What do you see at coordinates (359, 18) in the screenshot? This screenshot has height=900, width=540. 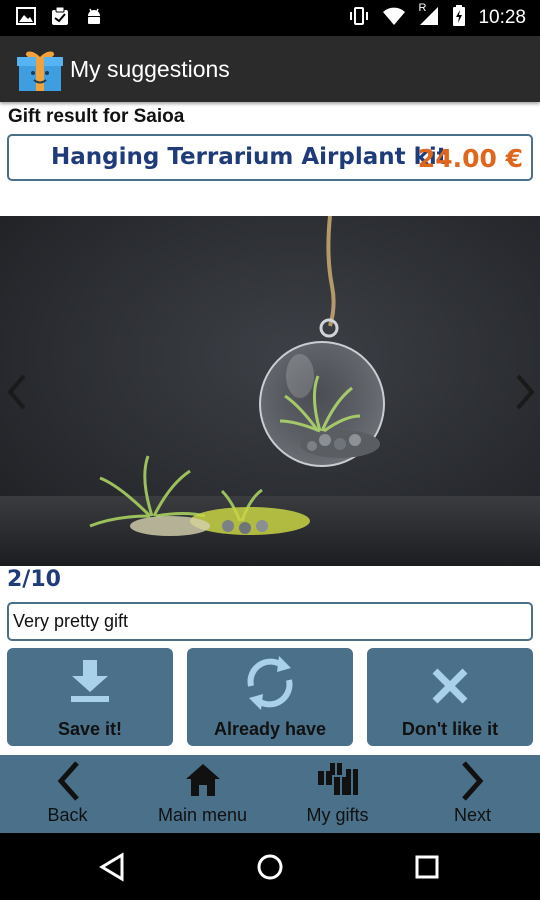 I see `vibrate-icon` at bounding box center [359, 18].